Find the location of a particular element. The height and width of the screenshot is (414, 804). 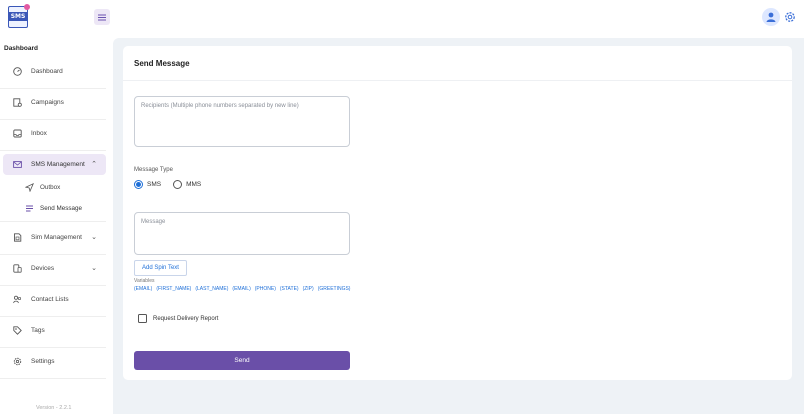

sidebar-item-sim-management: Sim Management ⌄ is located at coordinates (54, 237).